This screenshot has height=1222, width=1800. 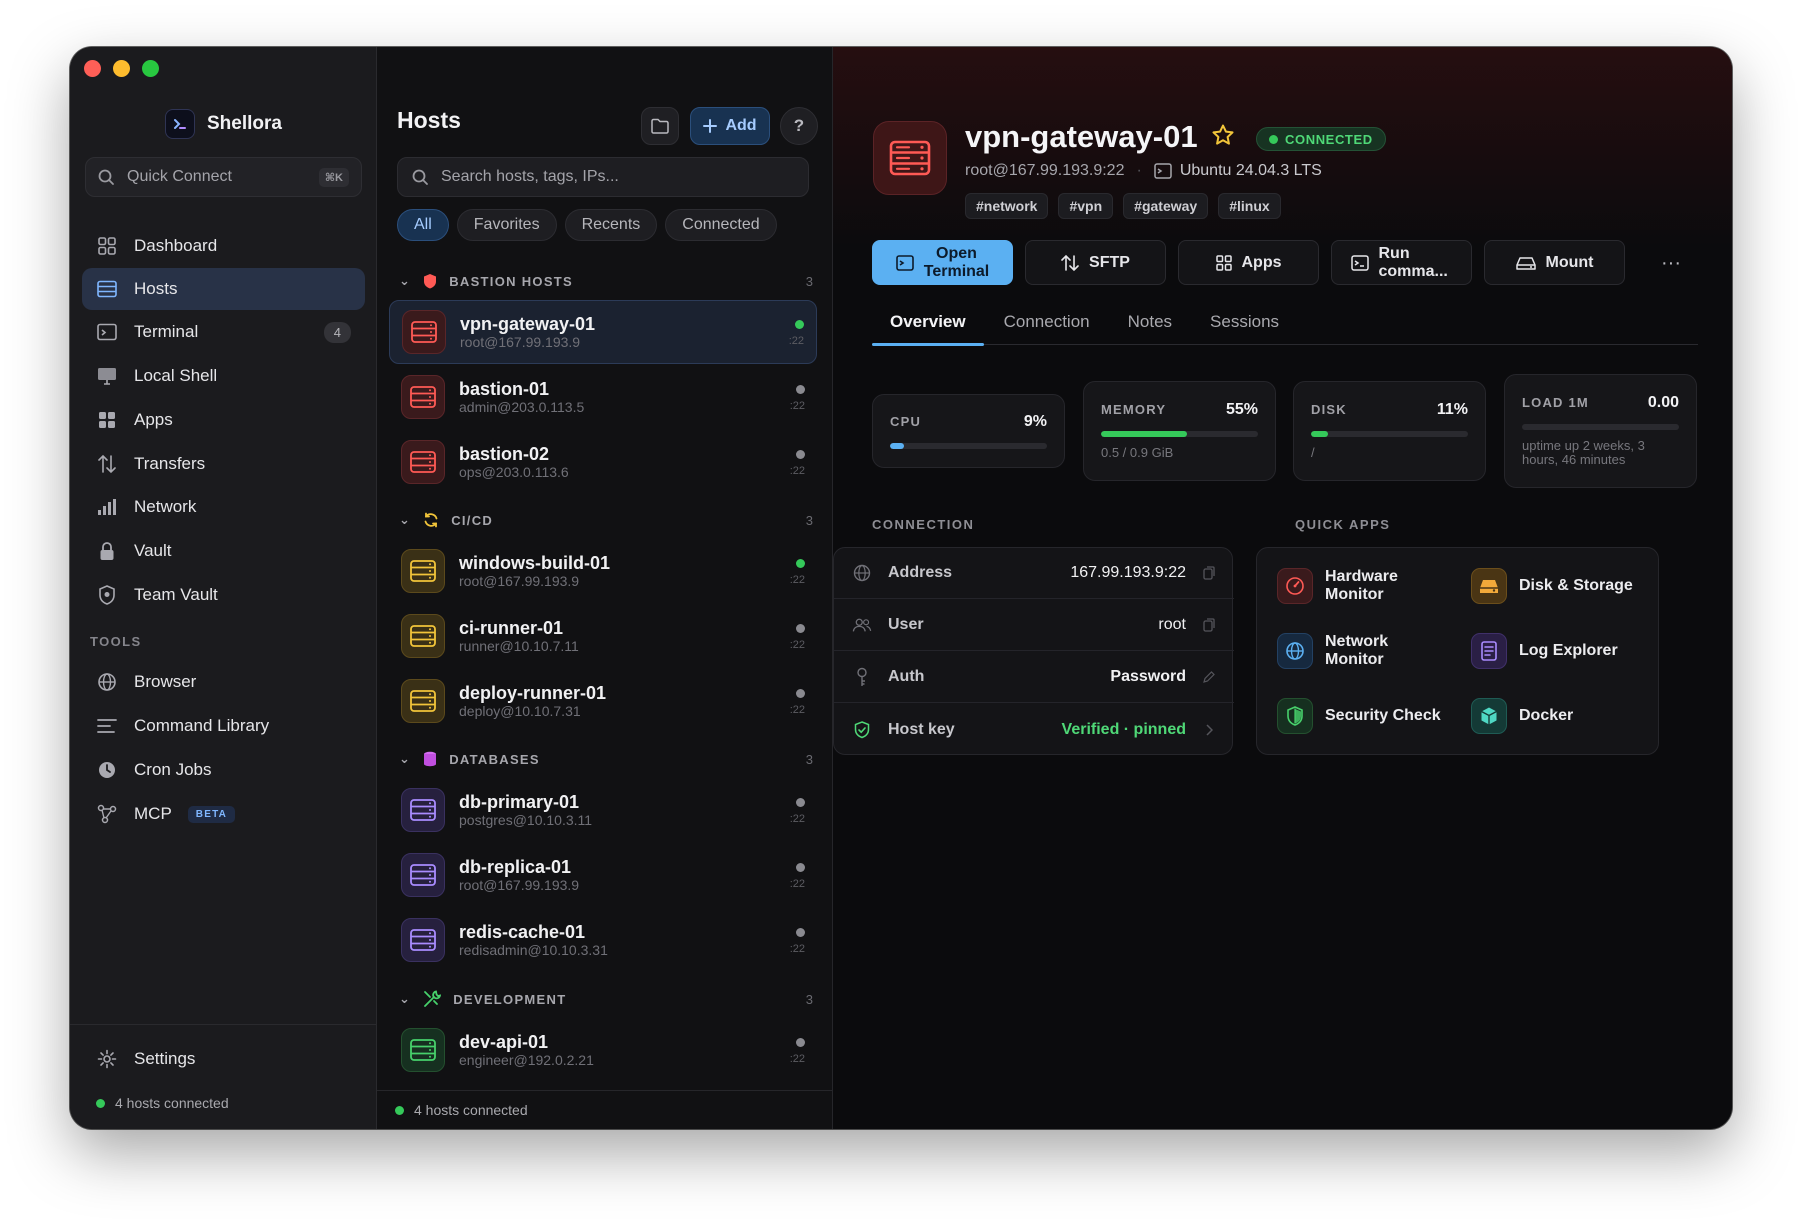 What do you see at coordinates (1128, 572) in the screenshot?
I see `connection-value: 167.99.193.9:22` at bounding box center [1128, 572].